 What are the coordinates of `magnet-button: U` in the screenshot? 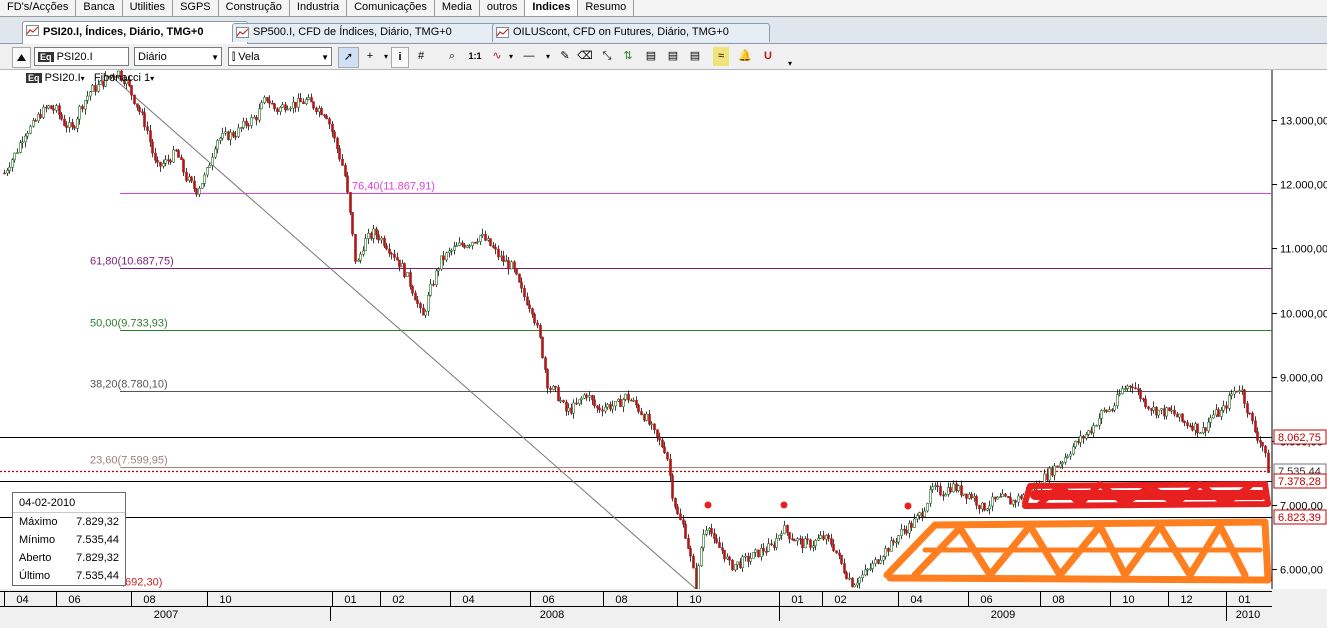 It's located at (768, 56).